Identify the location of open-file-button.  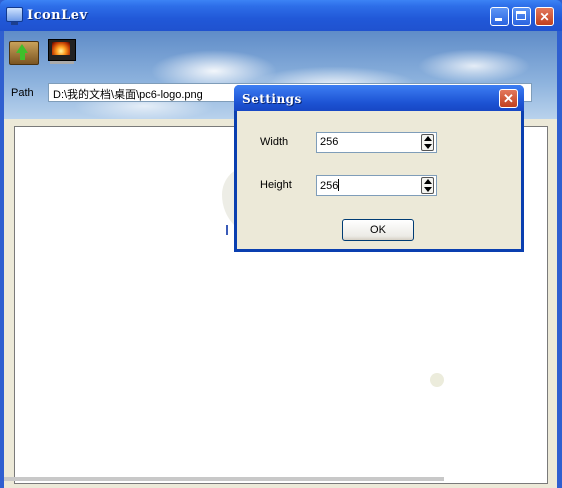
(23, 51).